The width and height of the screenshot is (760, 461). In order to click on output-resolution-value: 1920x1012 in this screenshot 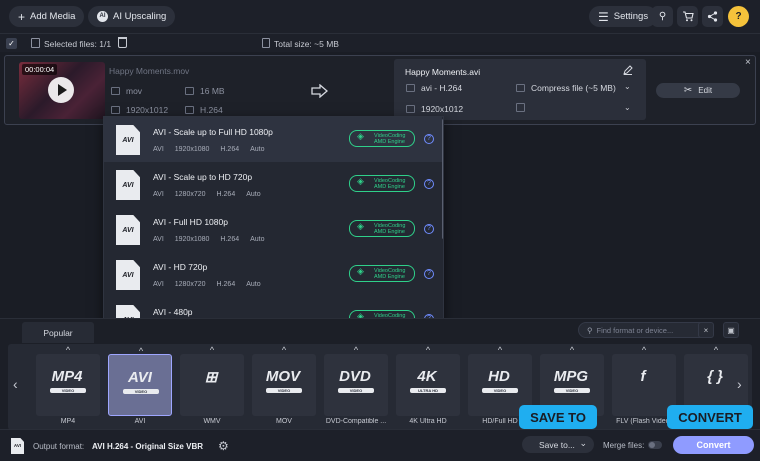, I will do `click(442, 109)`.